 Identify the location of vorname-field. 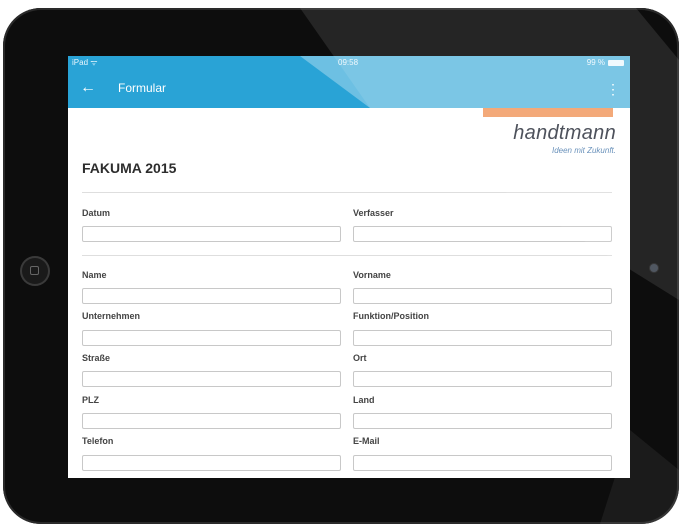
(482, 296).